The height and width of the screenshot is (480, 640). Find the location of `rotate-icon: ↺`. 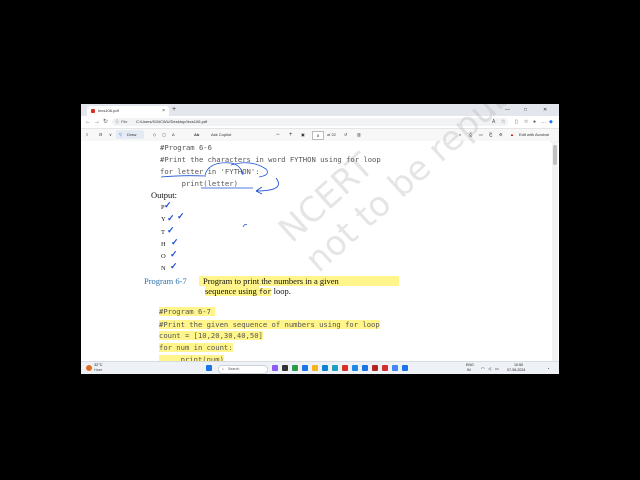

rotate-icon: ↺ is located at coordinates (345, 135).